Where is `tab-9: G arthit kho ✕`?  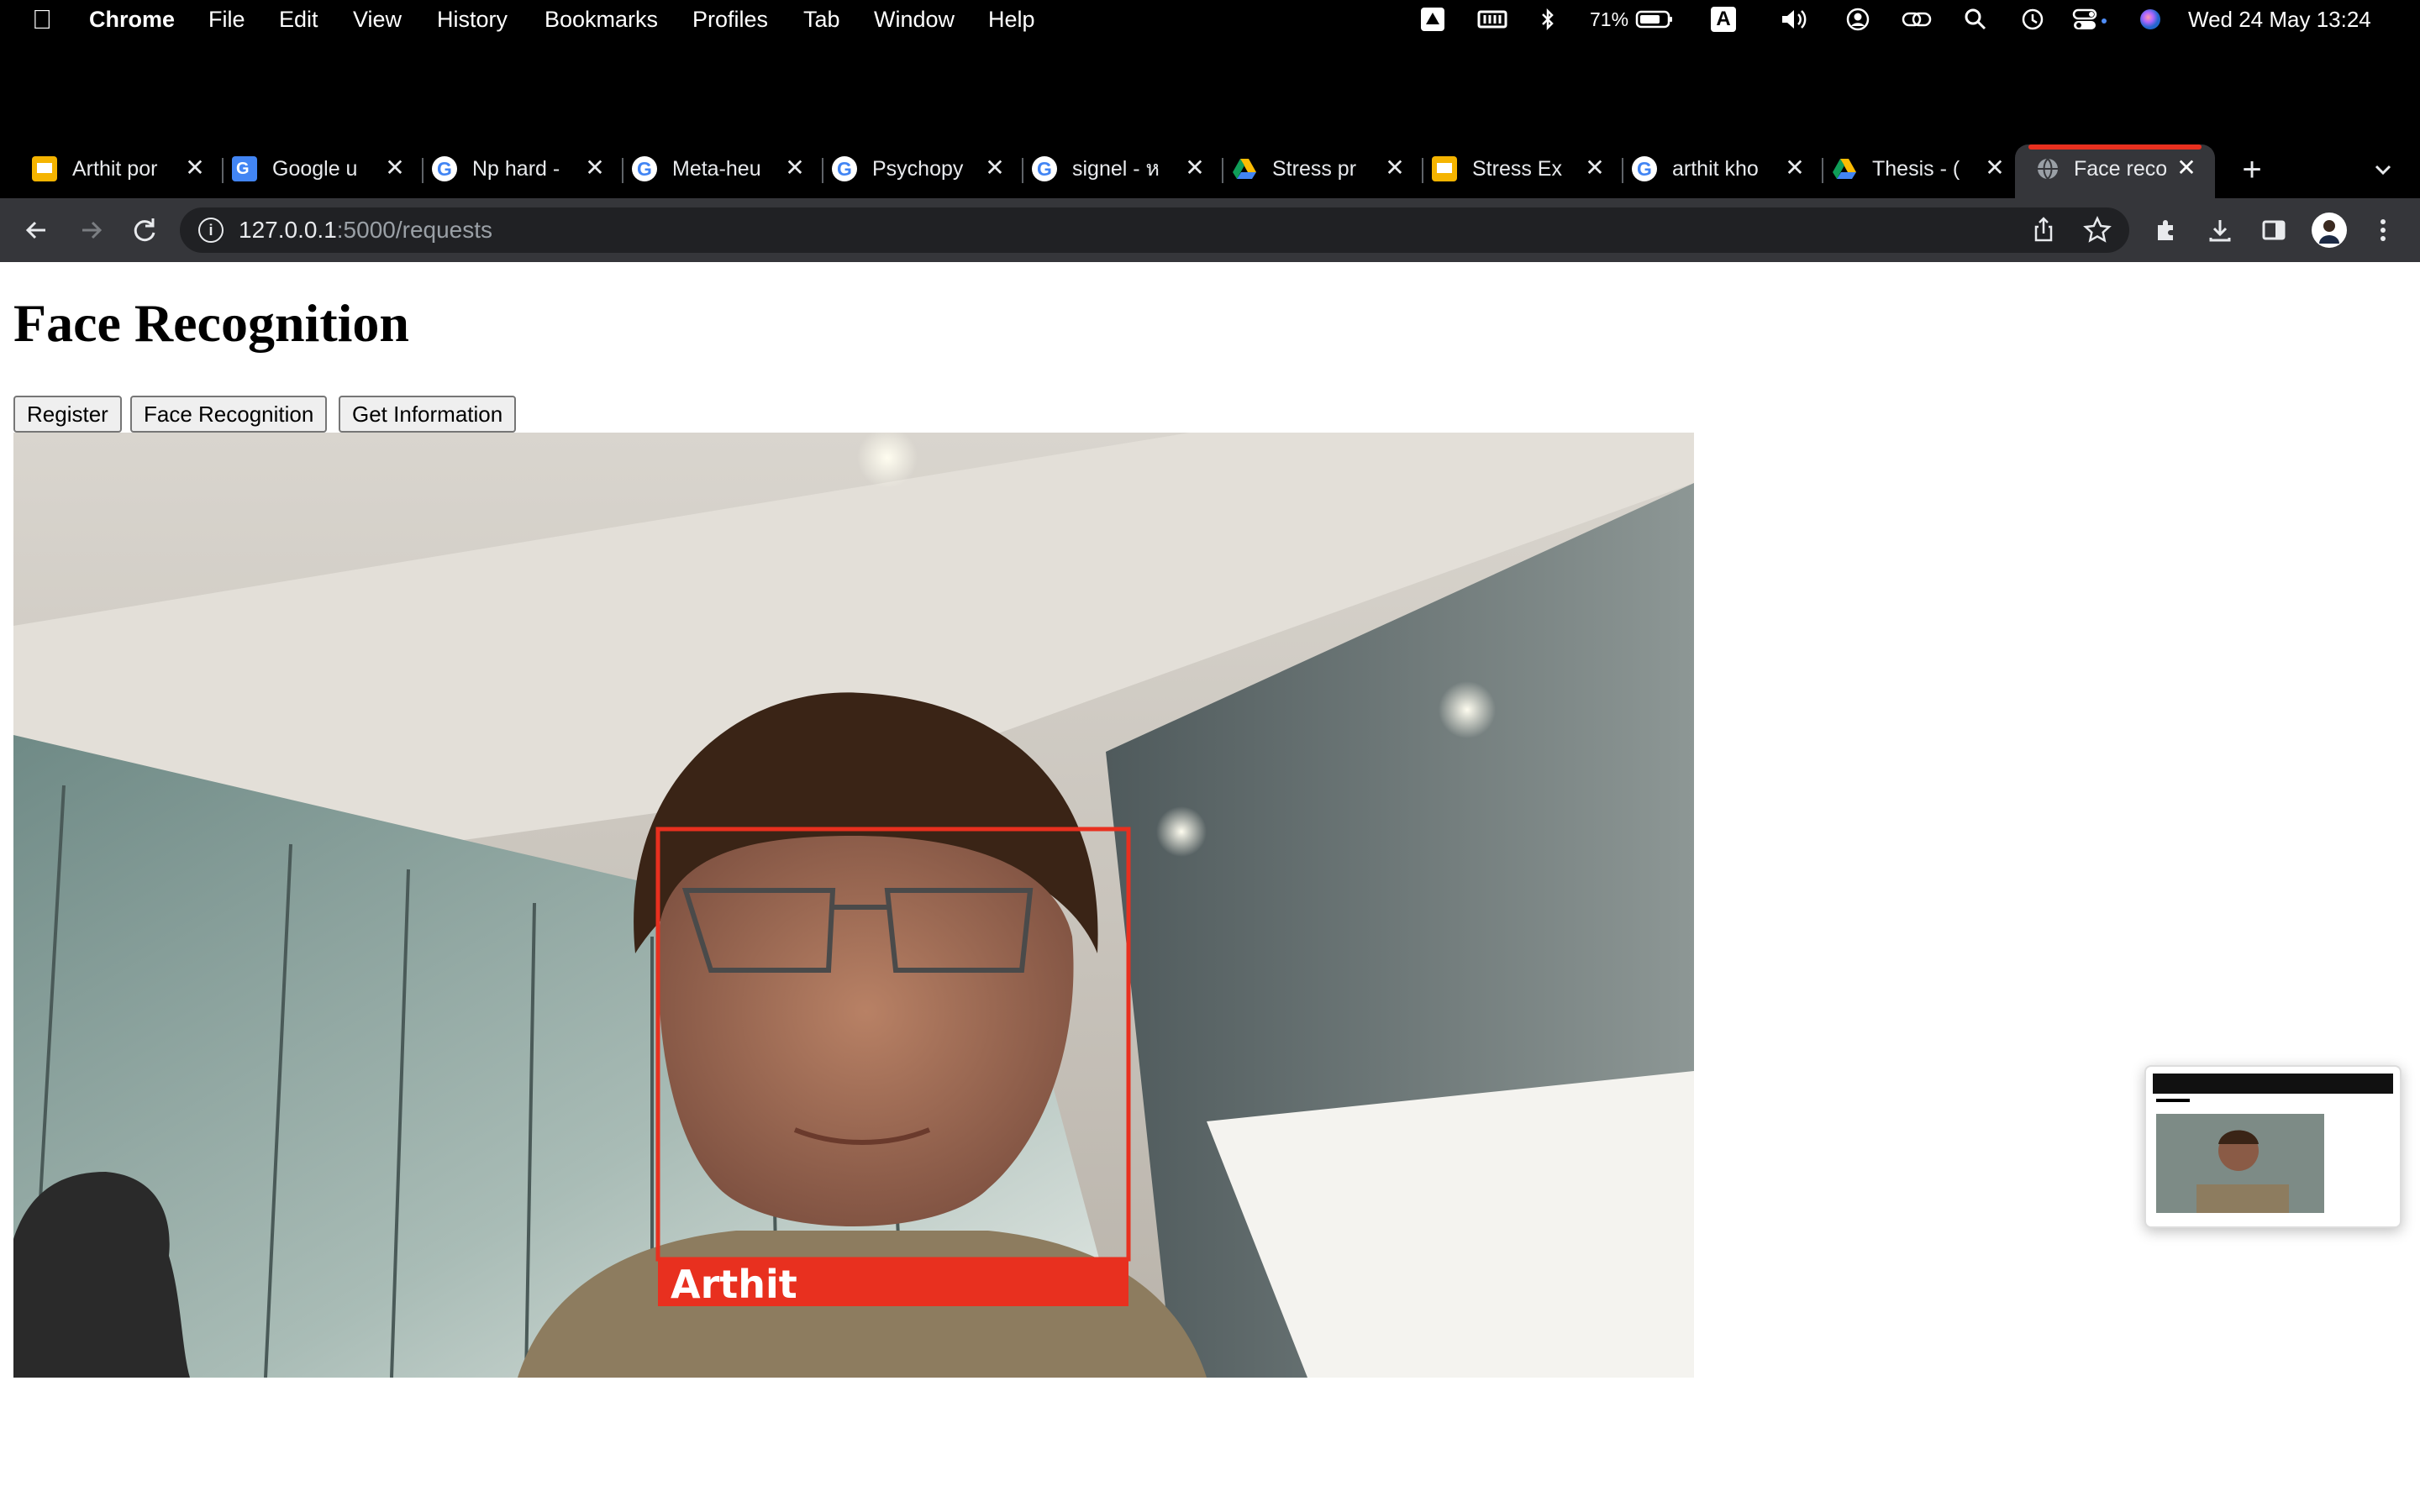
tab-9: G arthit kho ✕ is located at coordinates (1728, 171).